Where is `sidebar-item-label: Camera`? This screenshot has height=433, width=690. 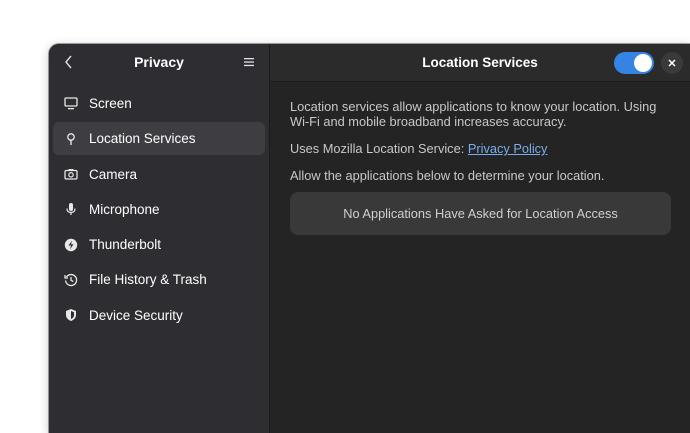 sidebar-item-label: Camera is located at coordinates (113, 174).